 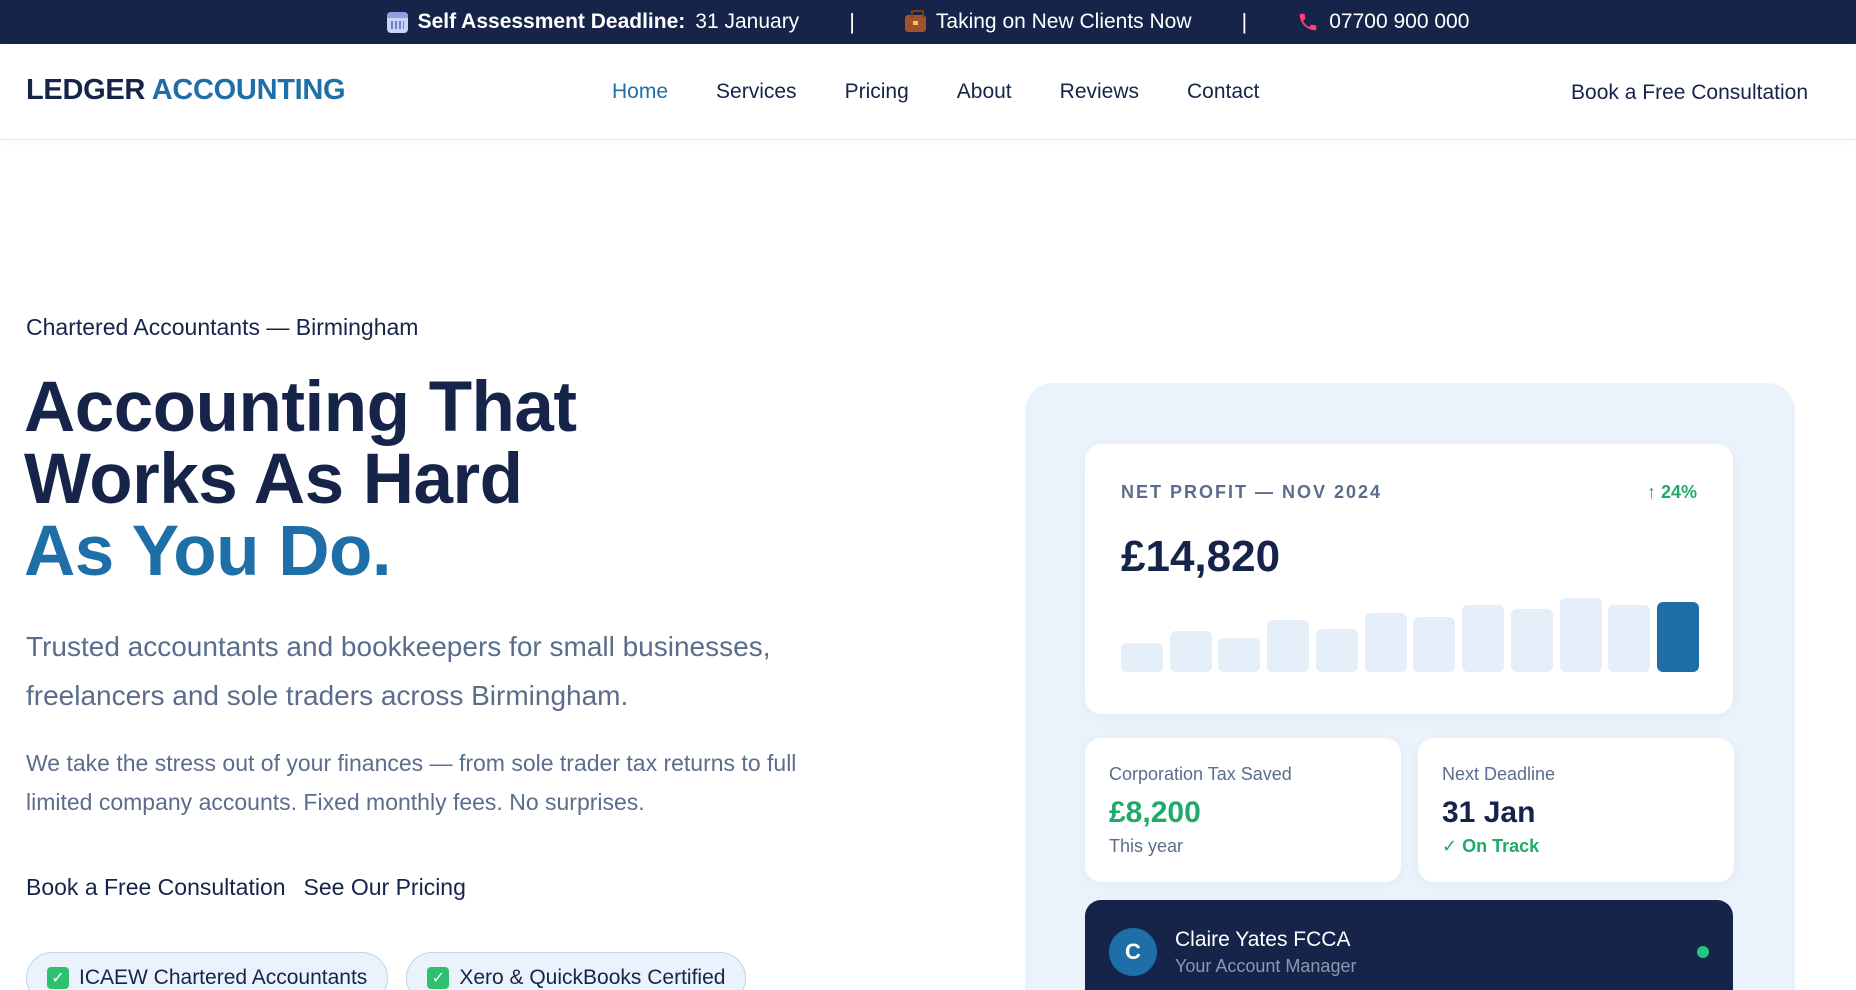 I want to click on nav-about: About, so click(x=984, y=92).